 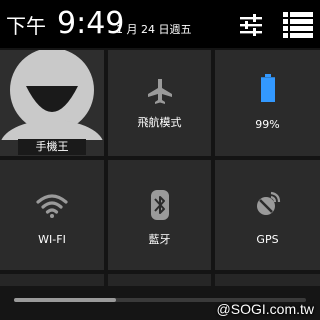 I want to click on clock-time: 9:49, so click(x=91, y=23).